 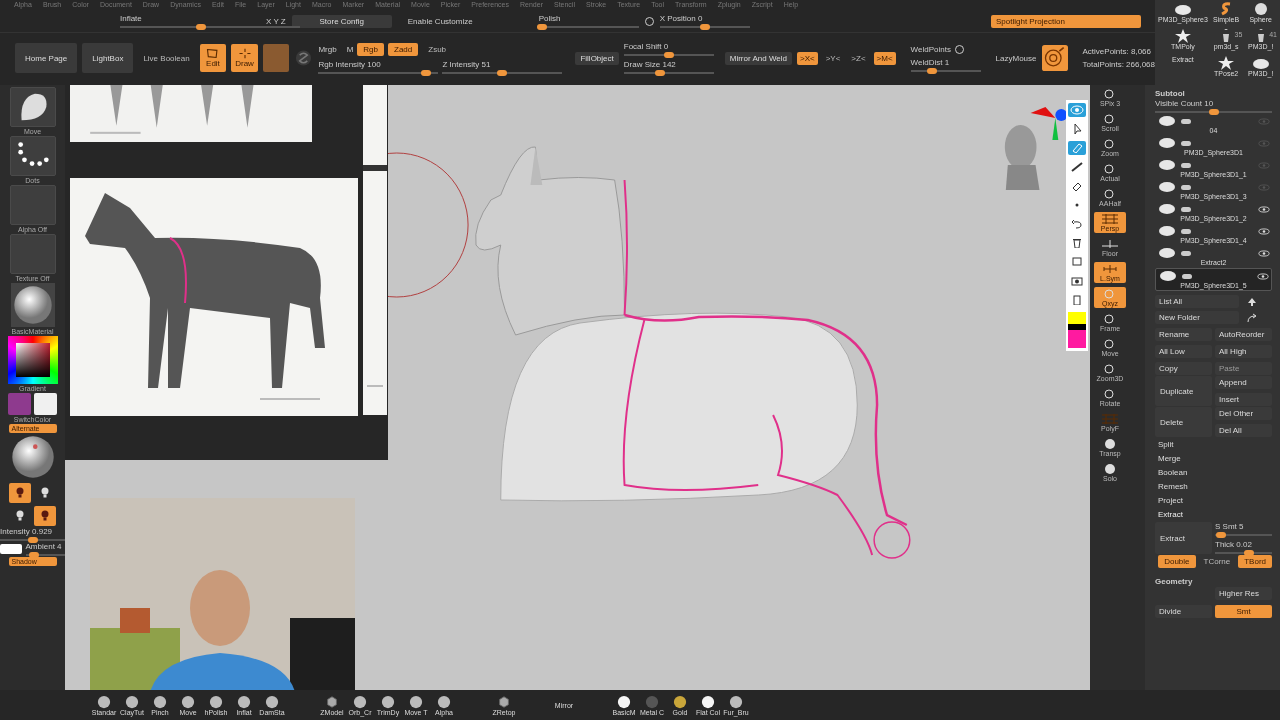 What do you see at coordinates (930, 49) in the screenshot?
I see `weld-points-label: WeldPoints` at bounding box center [930, 49].